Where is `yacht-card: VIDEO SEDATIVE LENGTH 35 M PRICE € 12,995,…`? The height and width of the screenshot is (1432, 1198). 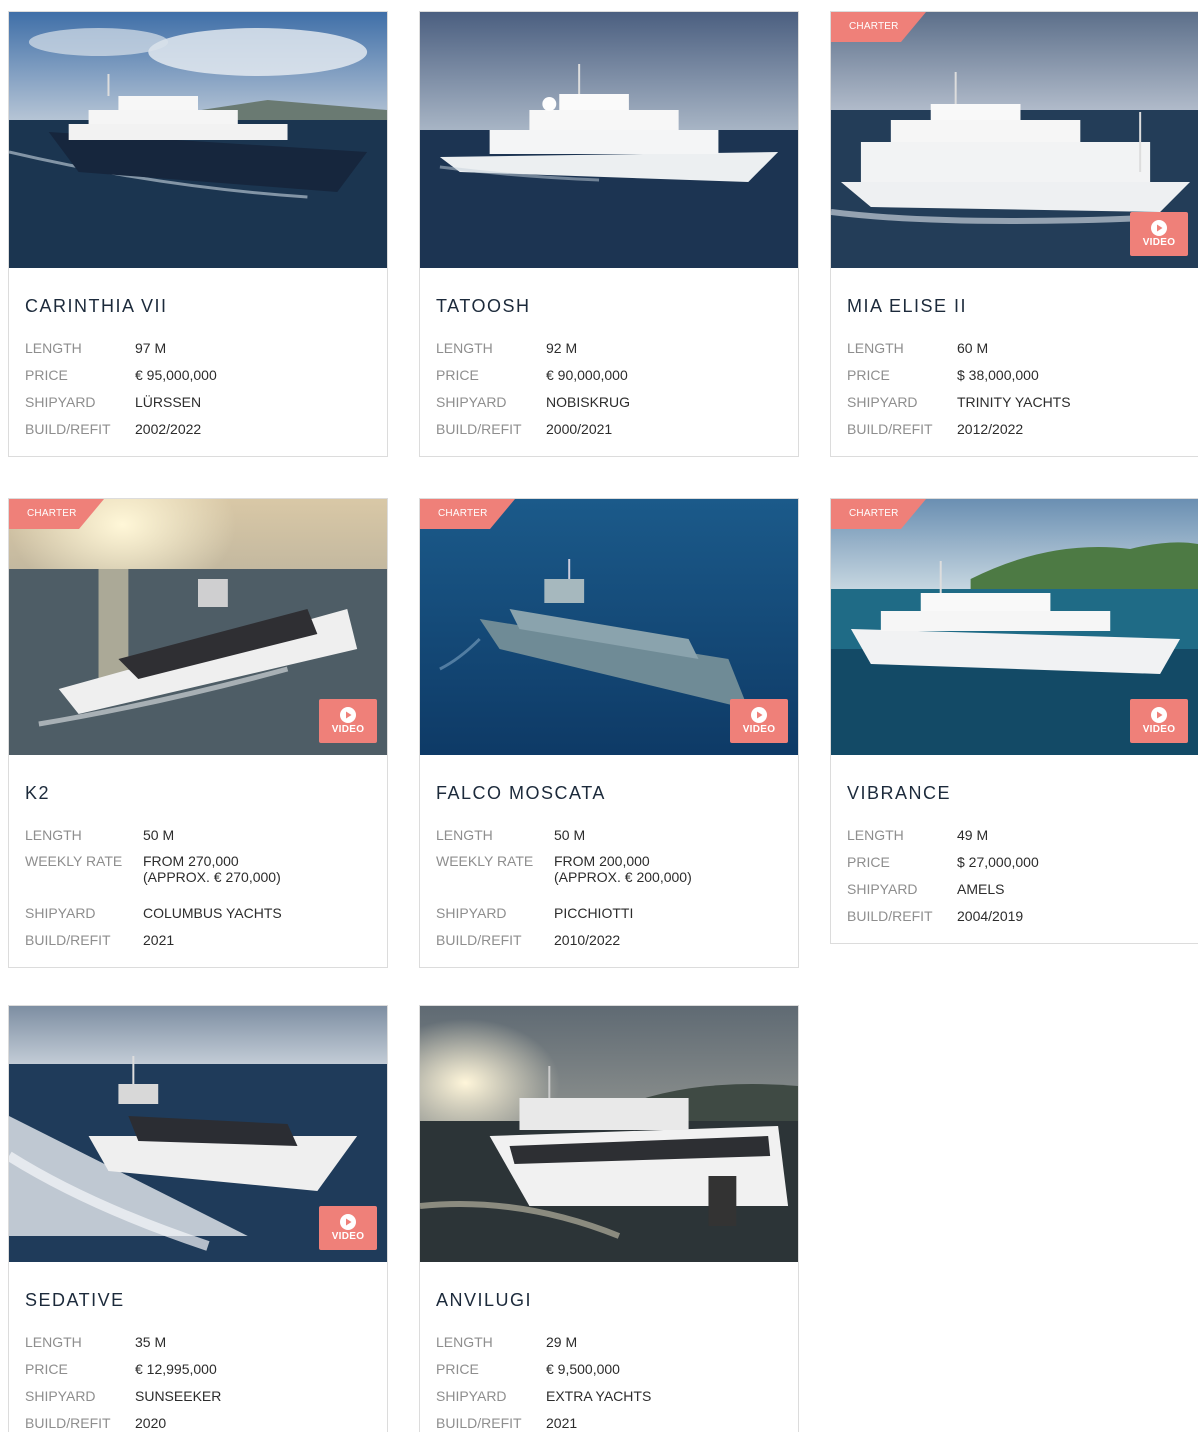 yacht-card: VIDEO SEDATIVE LENGTH 35 M PRICE € 12,995,… is located at coordinates (198, 1218).